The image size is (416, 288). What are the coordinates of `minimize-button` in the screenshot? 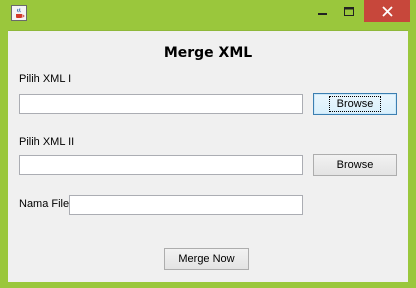 It's located at (323, 11).